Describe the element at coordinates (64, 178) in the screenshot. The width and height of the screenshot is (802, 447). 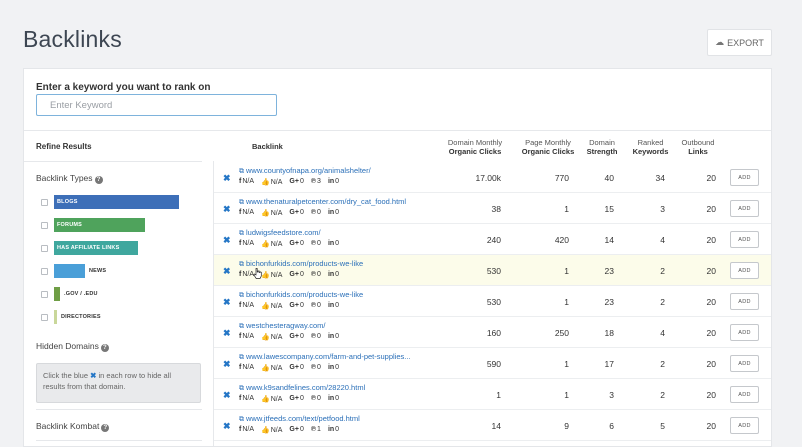
I see `backlink-types-label: Backlink Types` at that location.